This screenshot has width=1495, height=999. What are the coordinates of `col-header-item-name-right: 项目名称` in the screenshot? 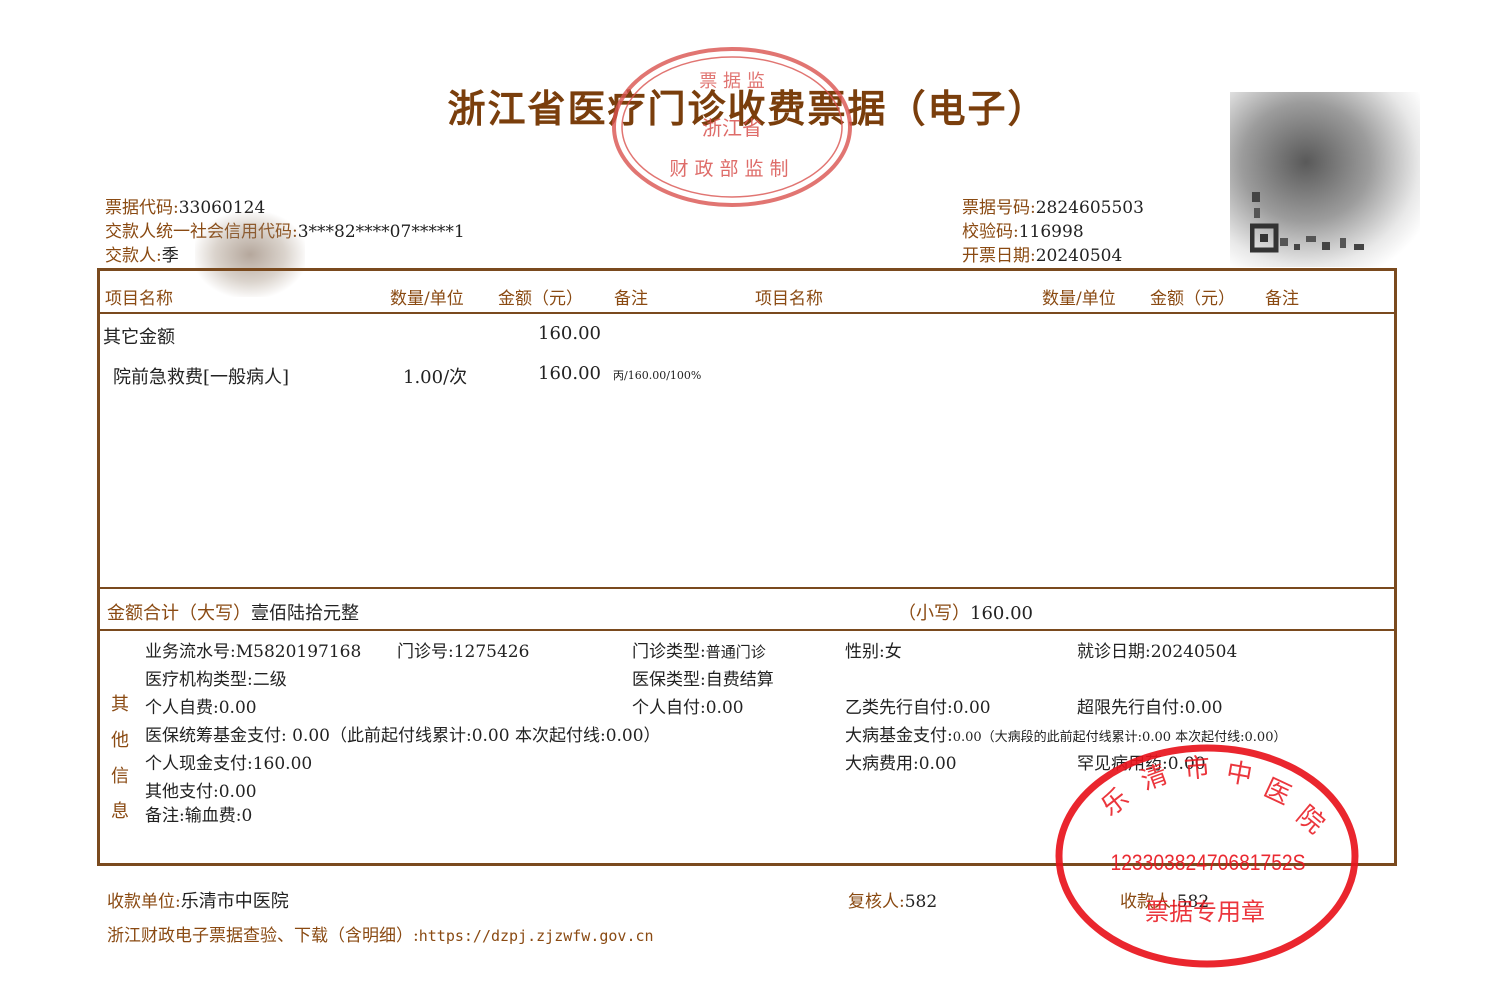 It's located at (789, 299).